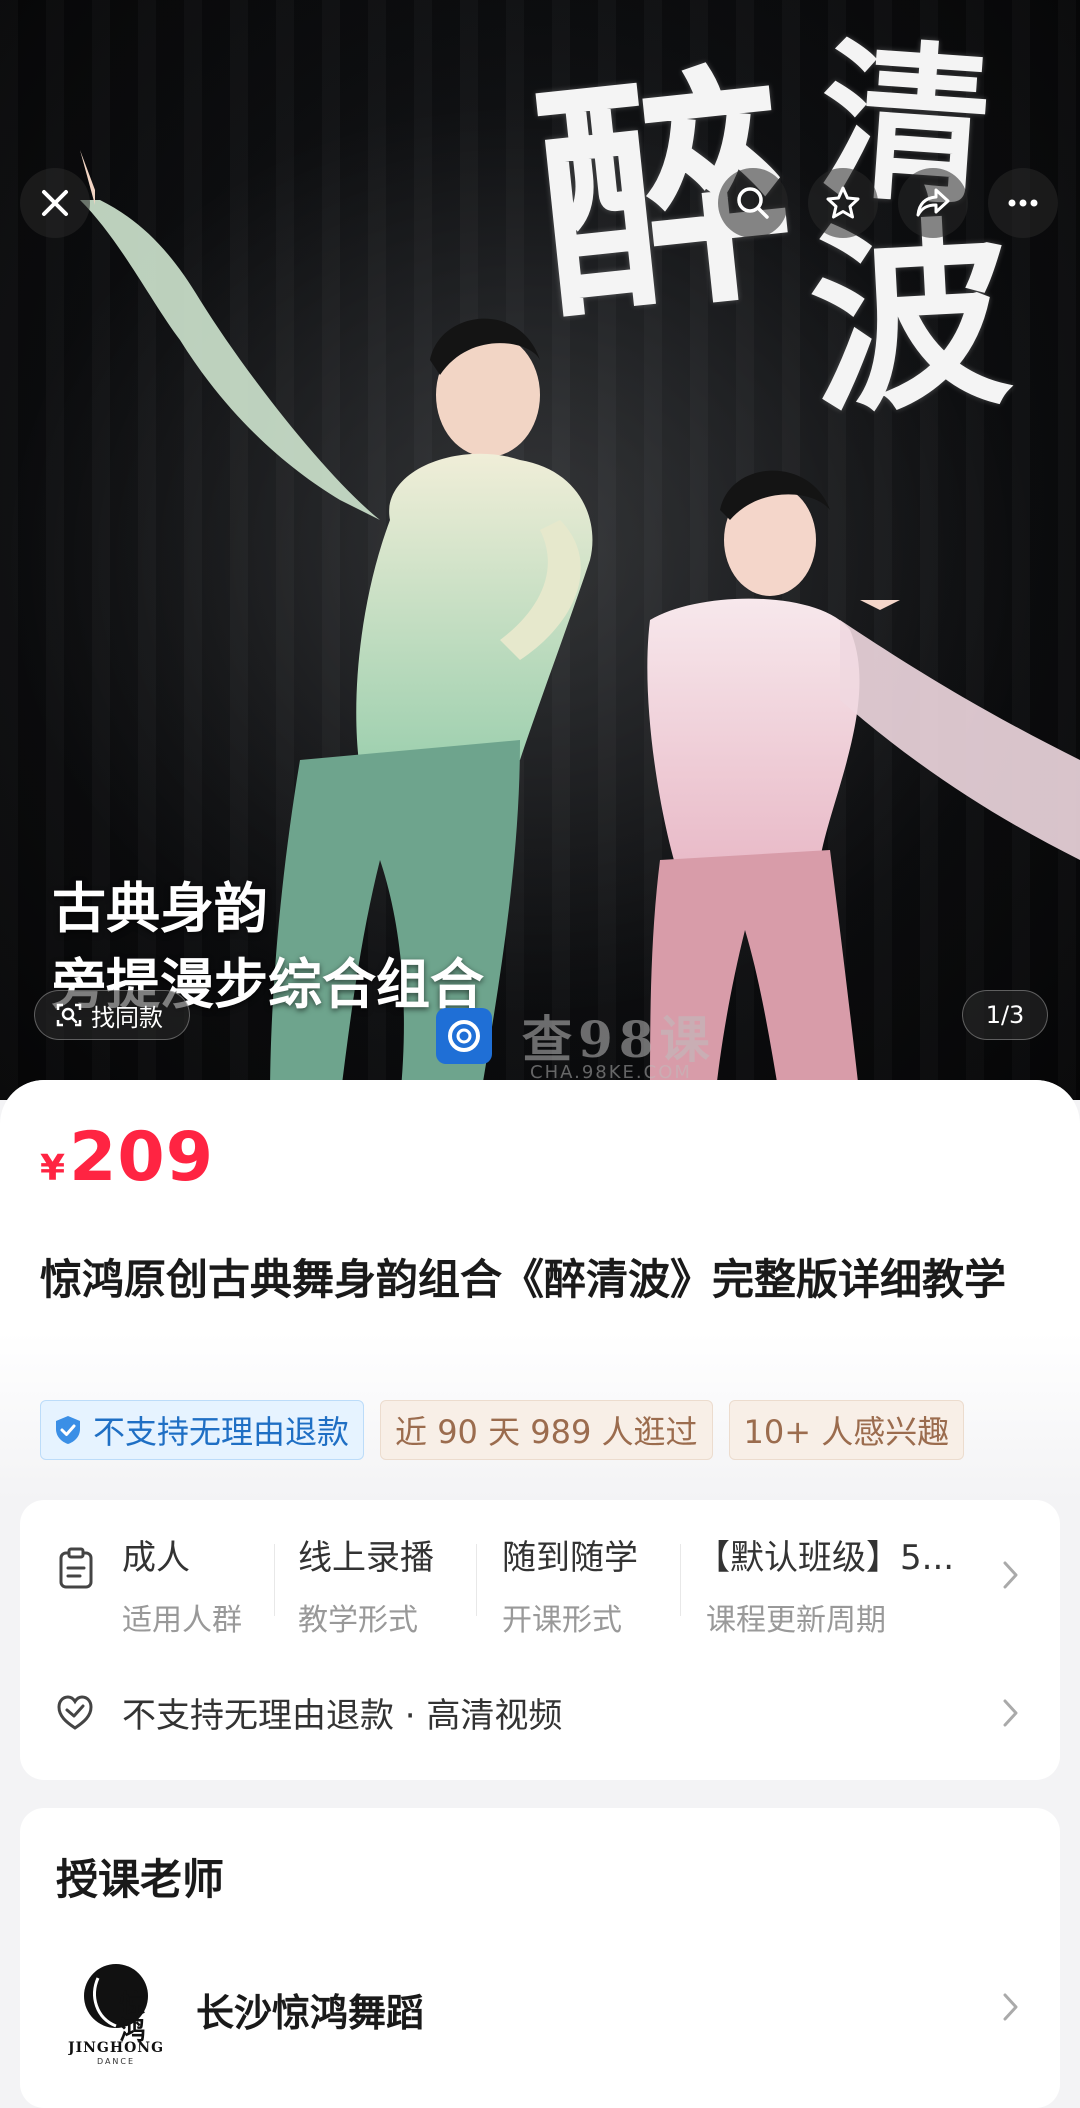  What do you see at coordinates (116, 2048) in the screenshot?
I see `teacher-logo-en: JINGHONG` at bounding box center [116, 2048].